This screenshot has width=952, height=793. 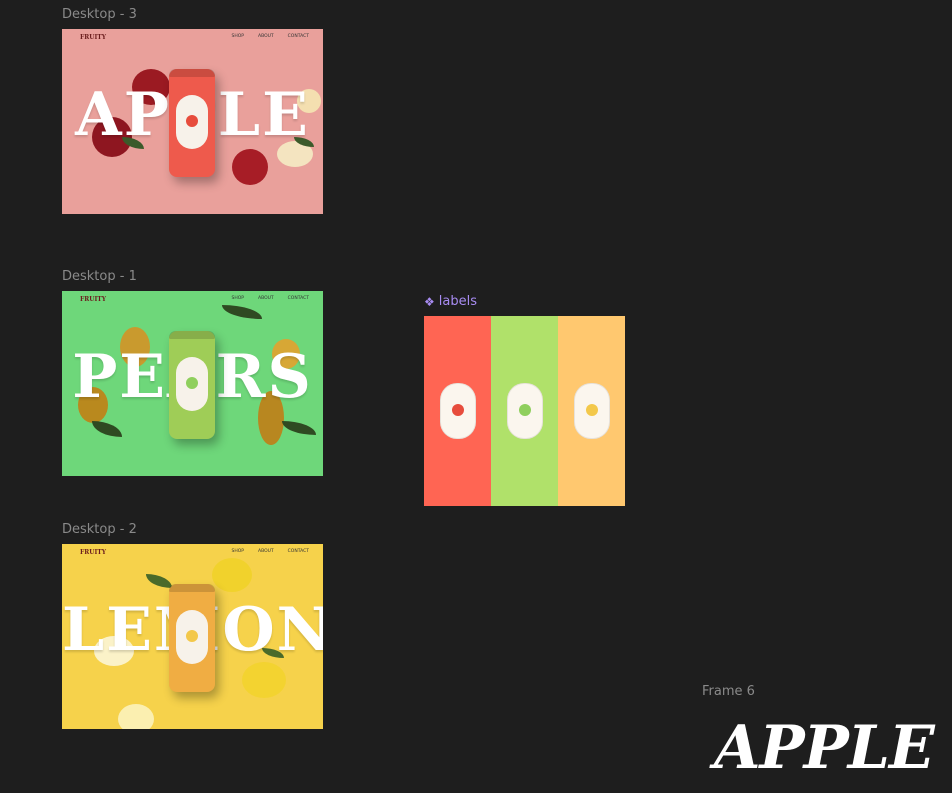 I want to click on frame-desktop-3: FRUITY SHOP ABOUT CONTACT APPLE, so click(x=192, y=121).